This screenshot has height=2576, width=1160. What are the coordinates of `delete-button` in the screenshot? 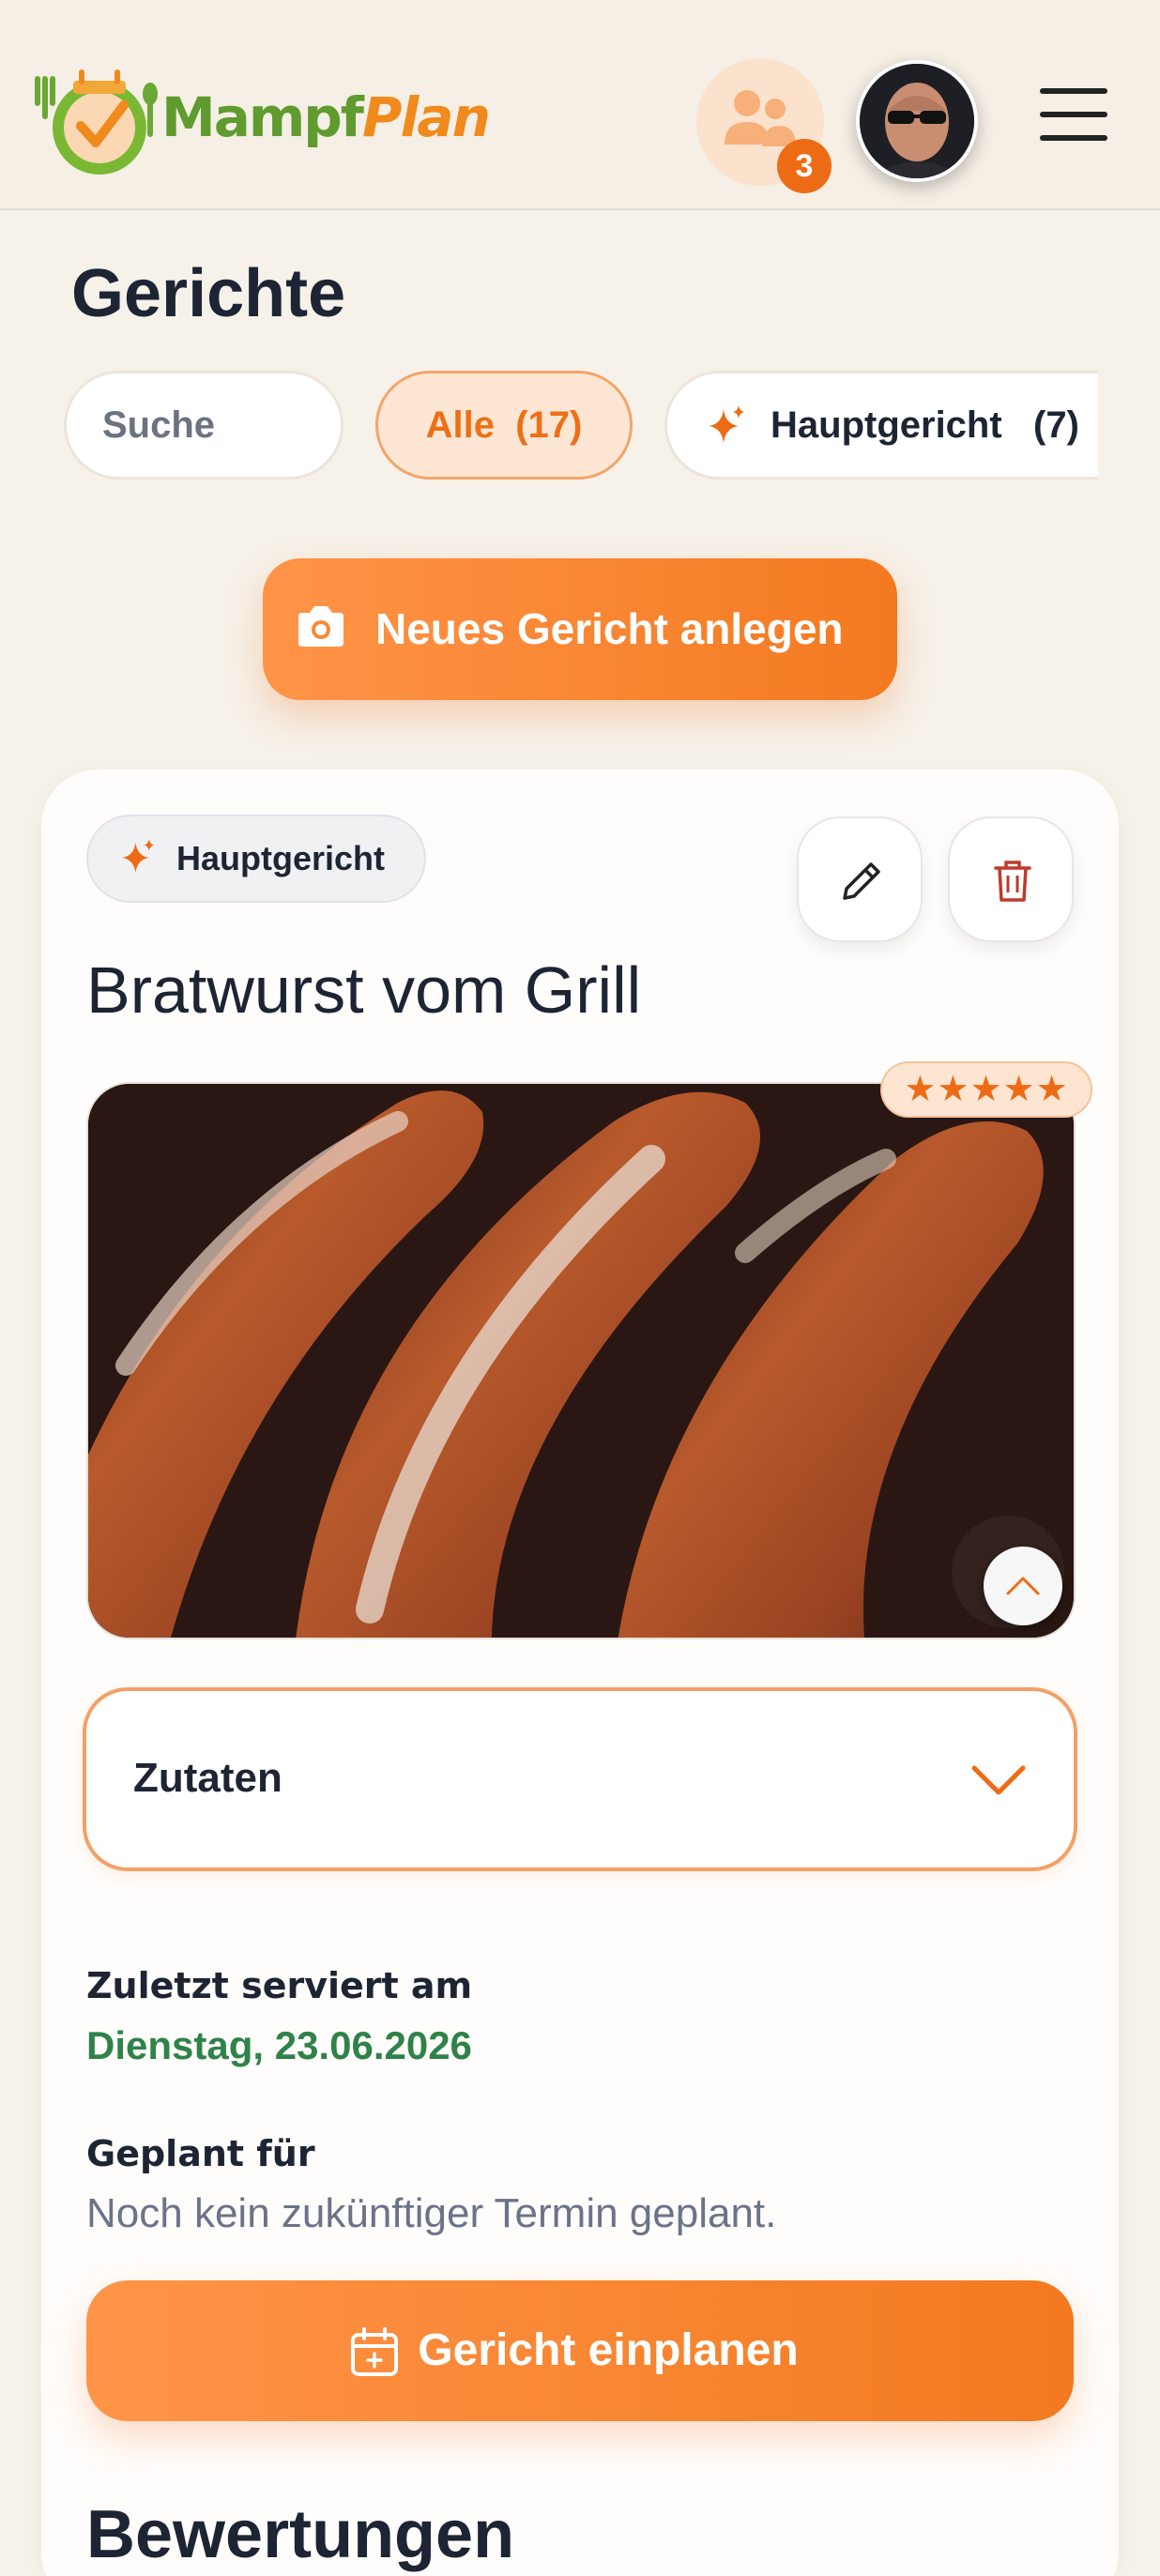 It's located at (1011, 879).